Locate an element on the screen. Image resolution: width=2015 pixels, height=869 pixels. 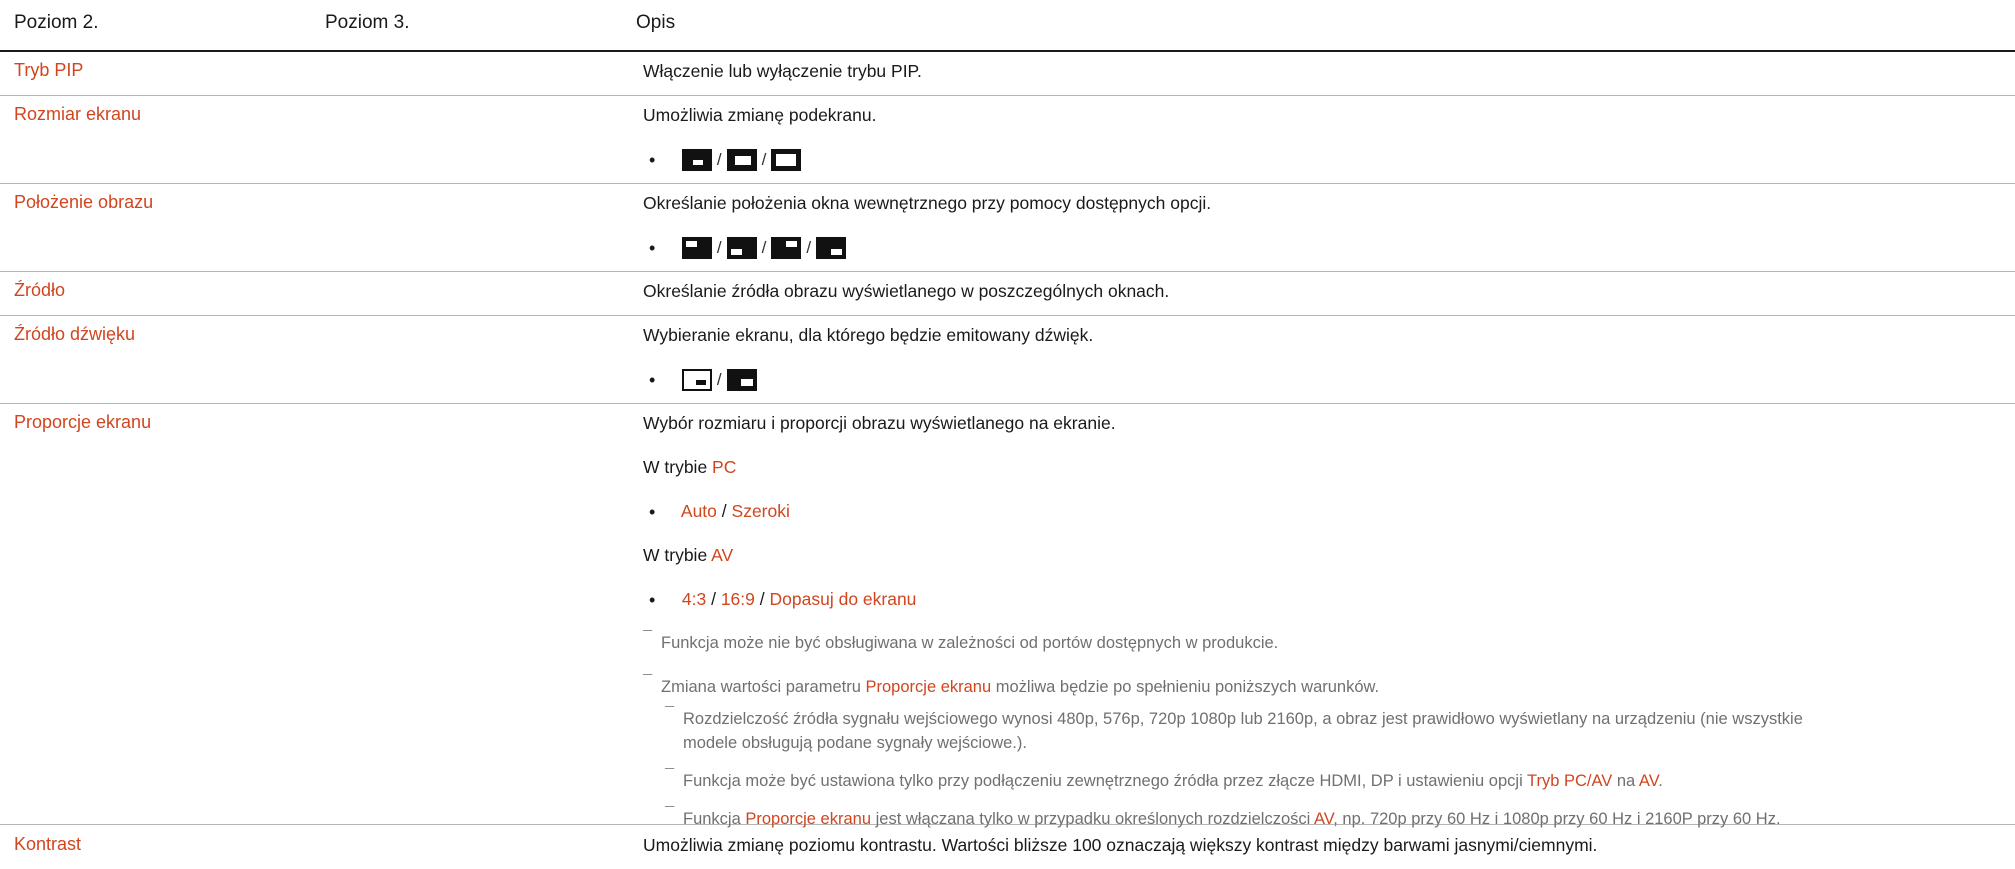
option-szeroki: Szeroki is located at coordinates (760, 511).